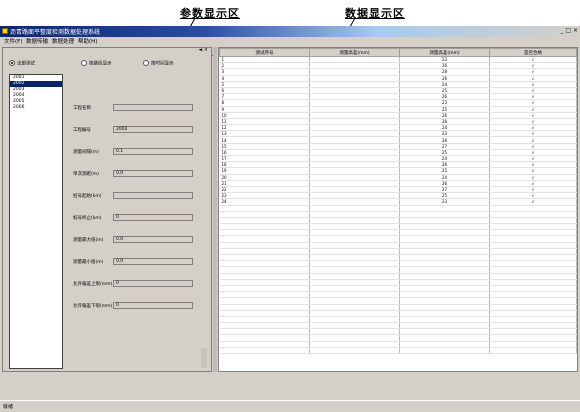 The image size is (580, 412). What do you see at coordinates (215, 209) in the screenshot?
I see `panel-splitter` at bounding box center [215, 209].